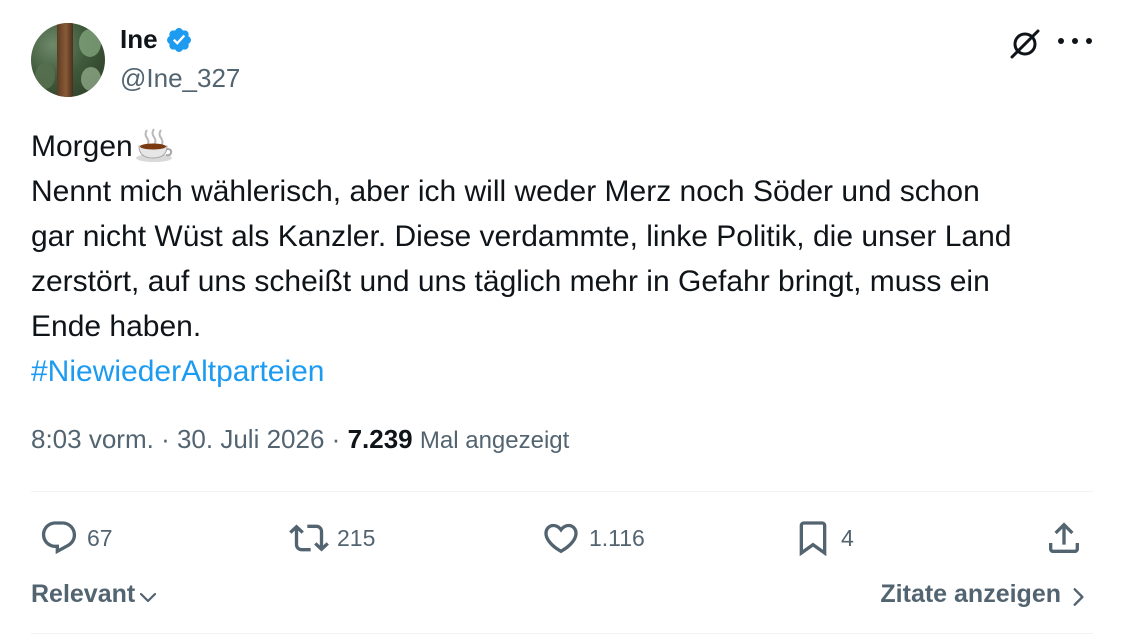 This screenshot has width=1123, height=635. I want to click on like-count: 1.116, so click(617, 537).